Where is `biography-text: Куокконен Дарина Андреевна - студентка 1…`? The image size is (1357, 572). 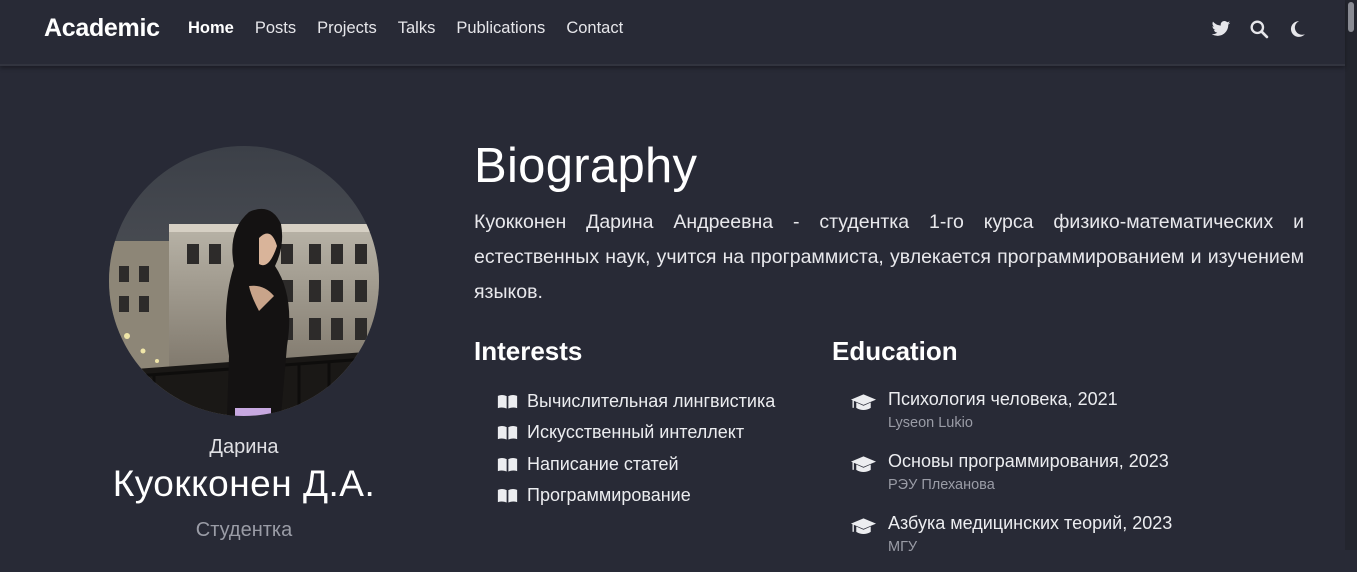
biography-text: Куокконен Дарина Андреевна - студентка 1… is located at coordinates (889, 257).